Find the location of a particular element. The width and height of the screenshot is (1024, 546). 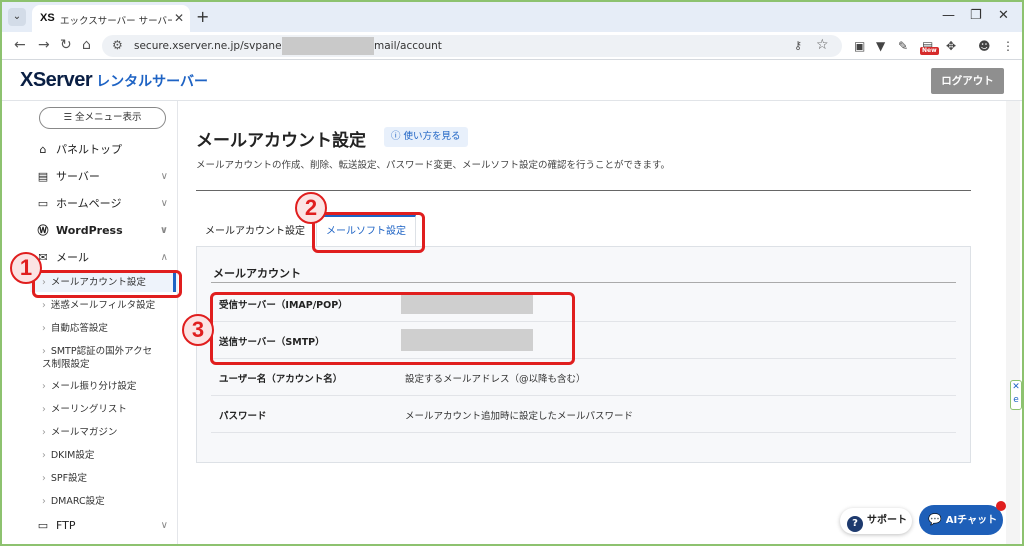

puzzle-extension-icon: ✥ is located at coordinates (951, 46).